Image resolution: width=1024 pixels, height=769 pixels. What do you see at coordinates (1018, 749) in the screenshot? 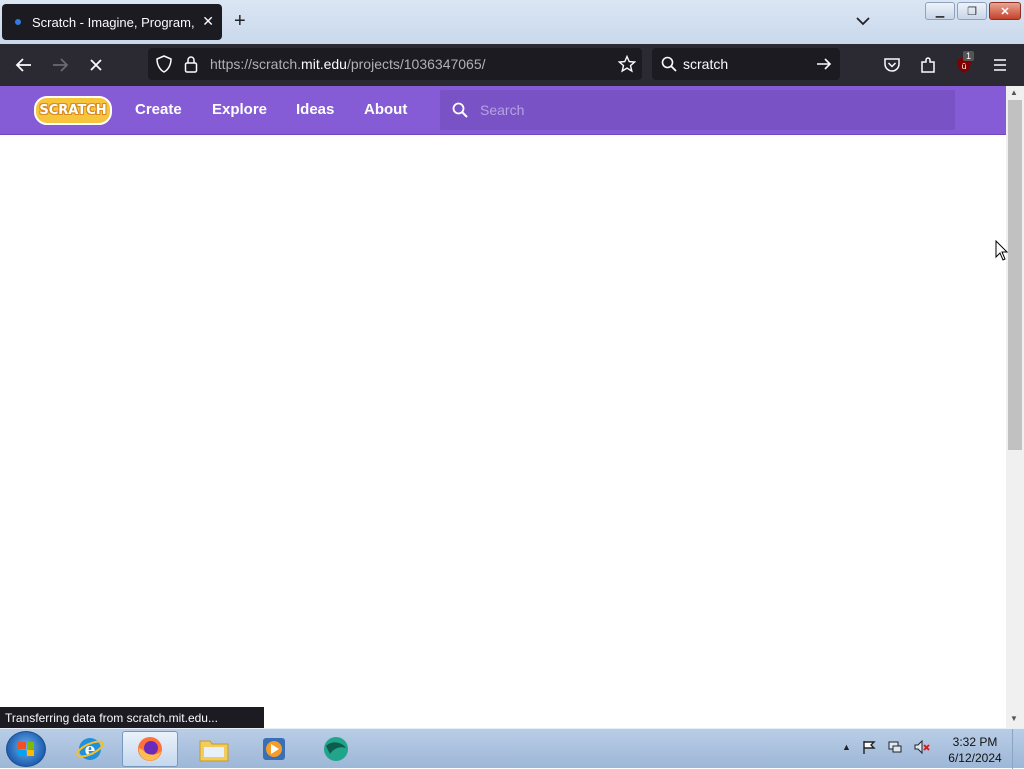
I see `show-desktop-button` at bounding box center [1018, 749].